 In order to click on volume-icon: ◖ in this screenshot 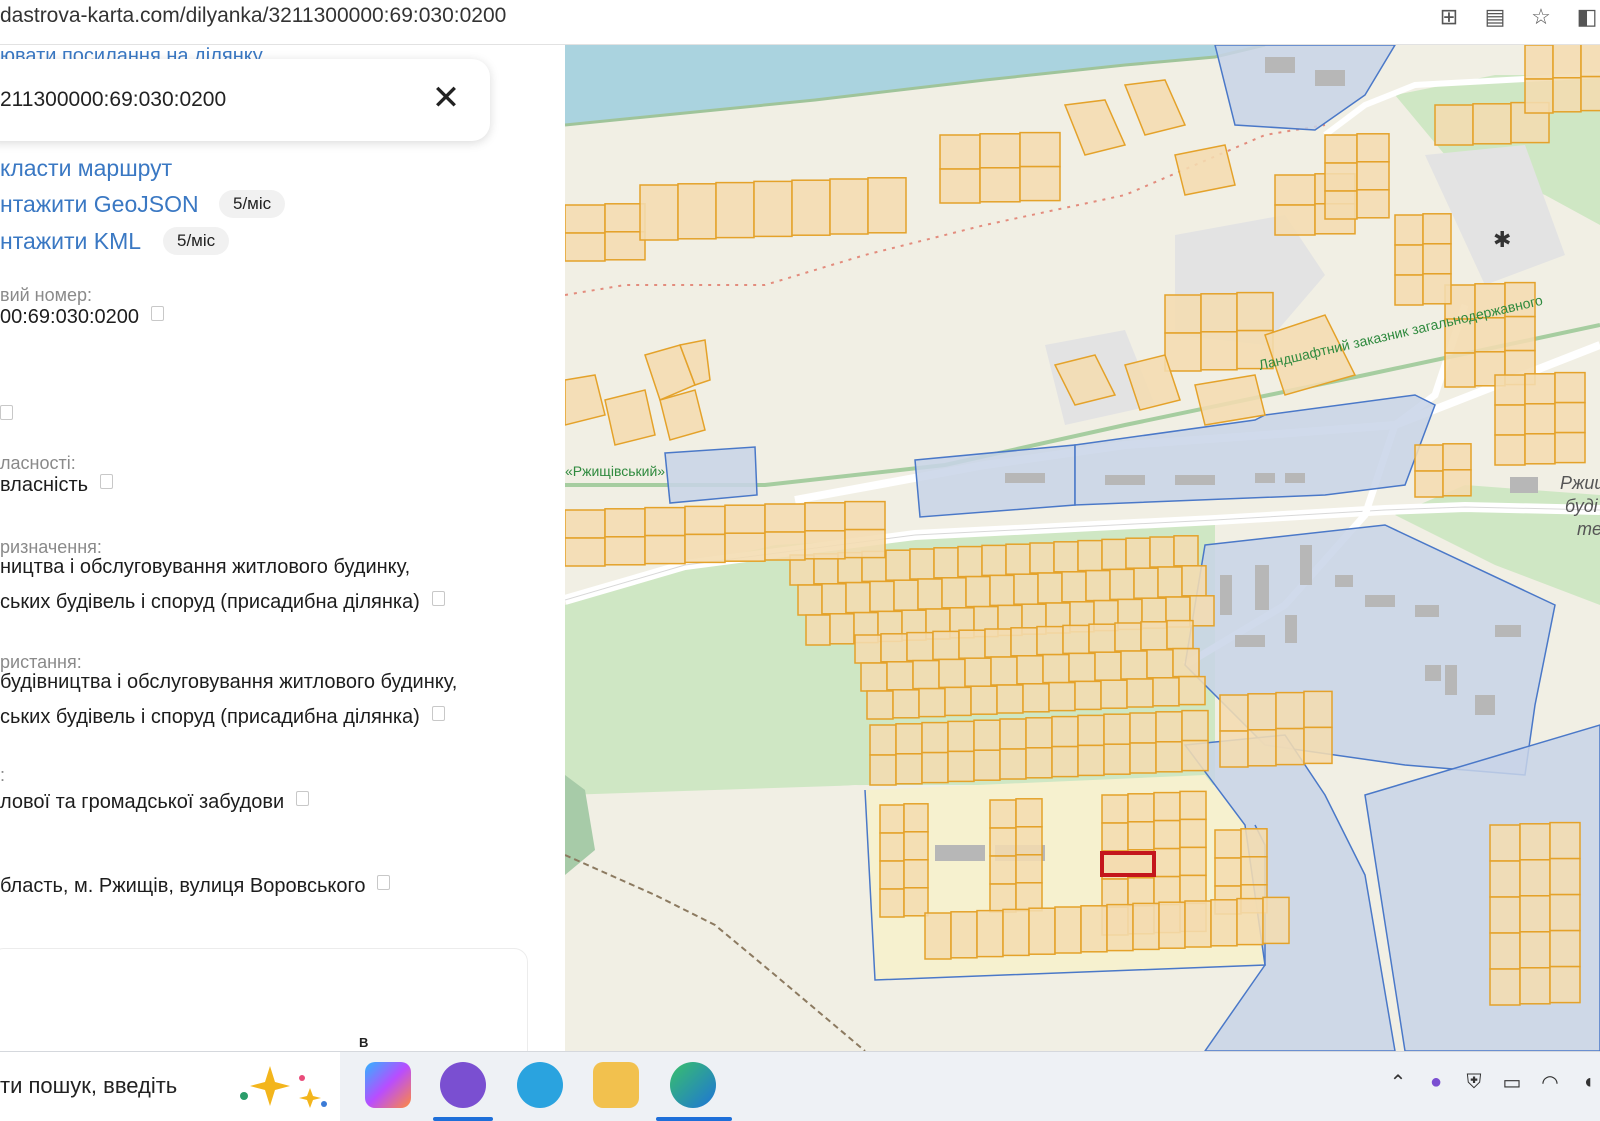, I will do `click(1588, 1082)`.